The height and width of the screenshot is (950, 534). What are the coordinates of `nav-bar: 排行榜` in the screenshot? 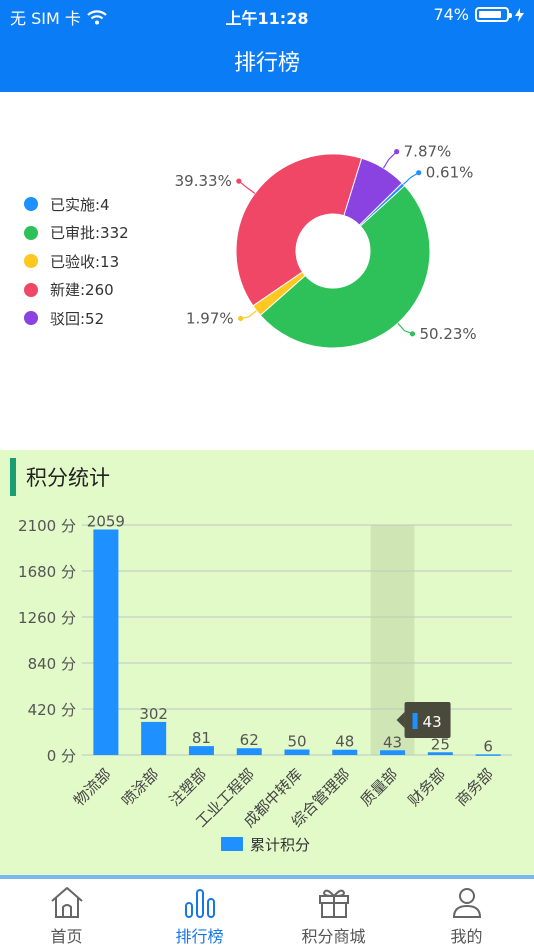 It's located at (267, 61).